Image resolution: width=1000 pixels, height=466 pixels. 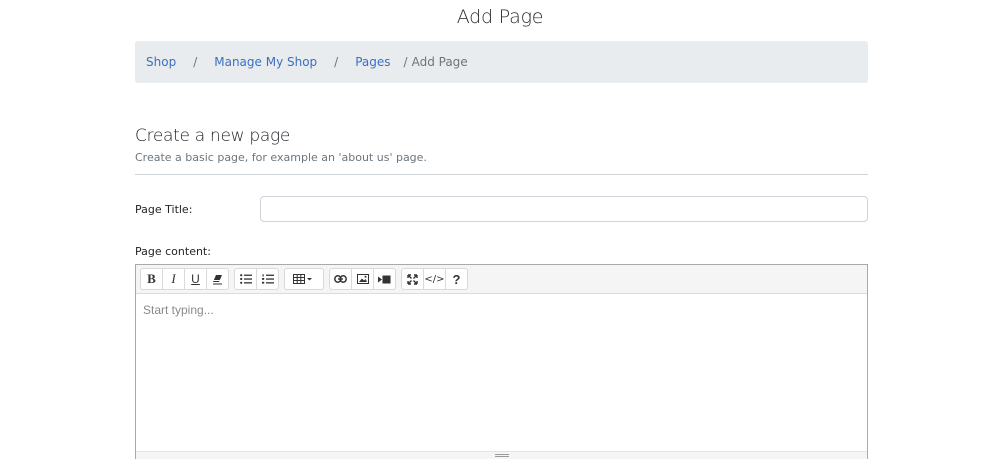 What do you see at coordinates (564, 209) in the screenshot?
I see `page-title-input` at bounding box center [564, 209].